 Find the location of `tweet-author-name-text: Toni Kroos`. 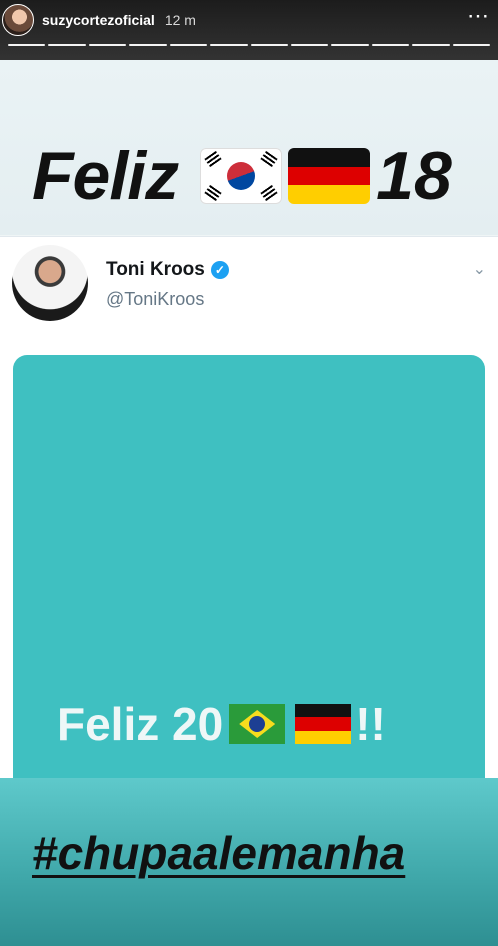

tweet-author-name-text: Toni Kroos is located at coordinates (155, 269).